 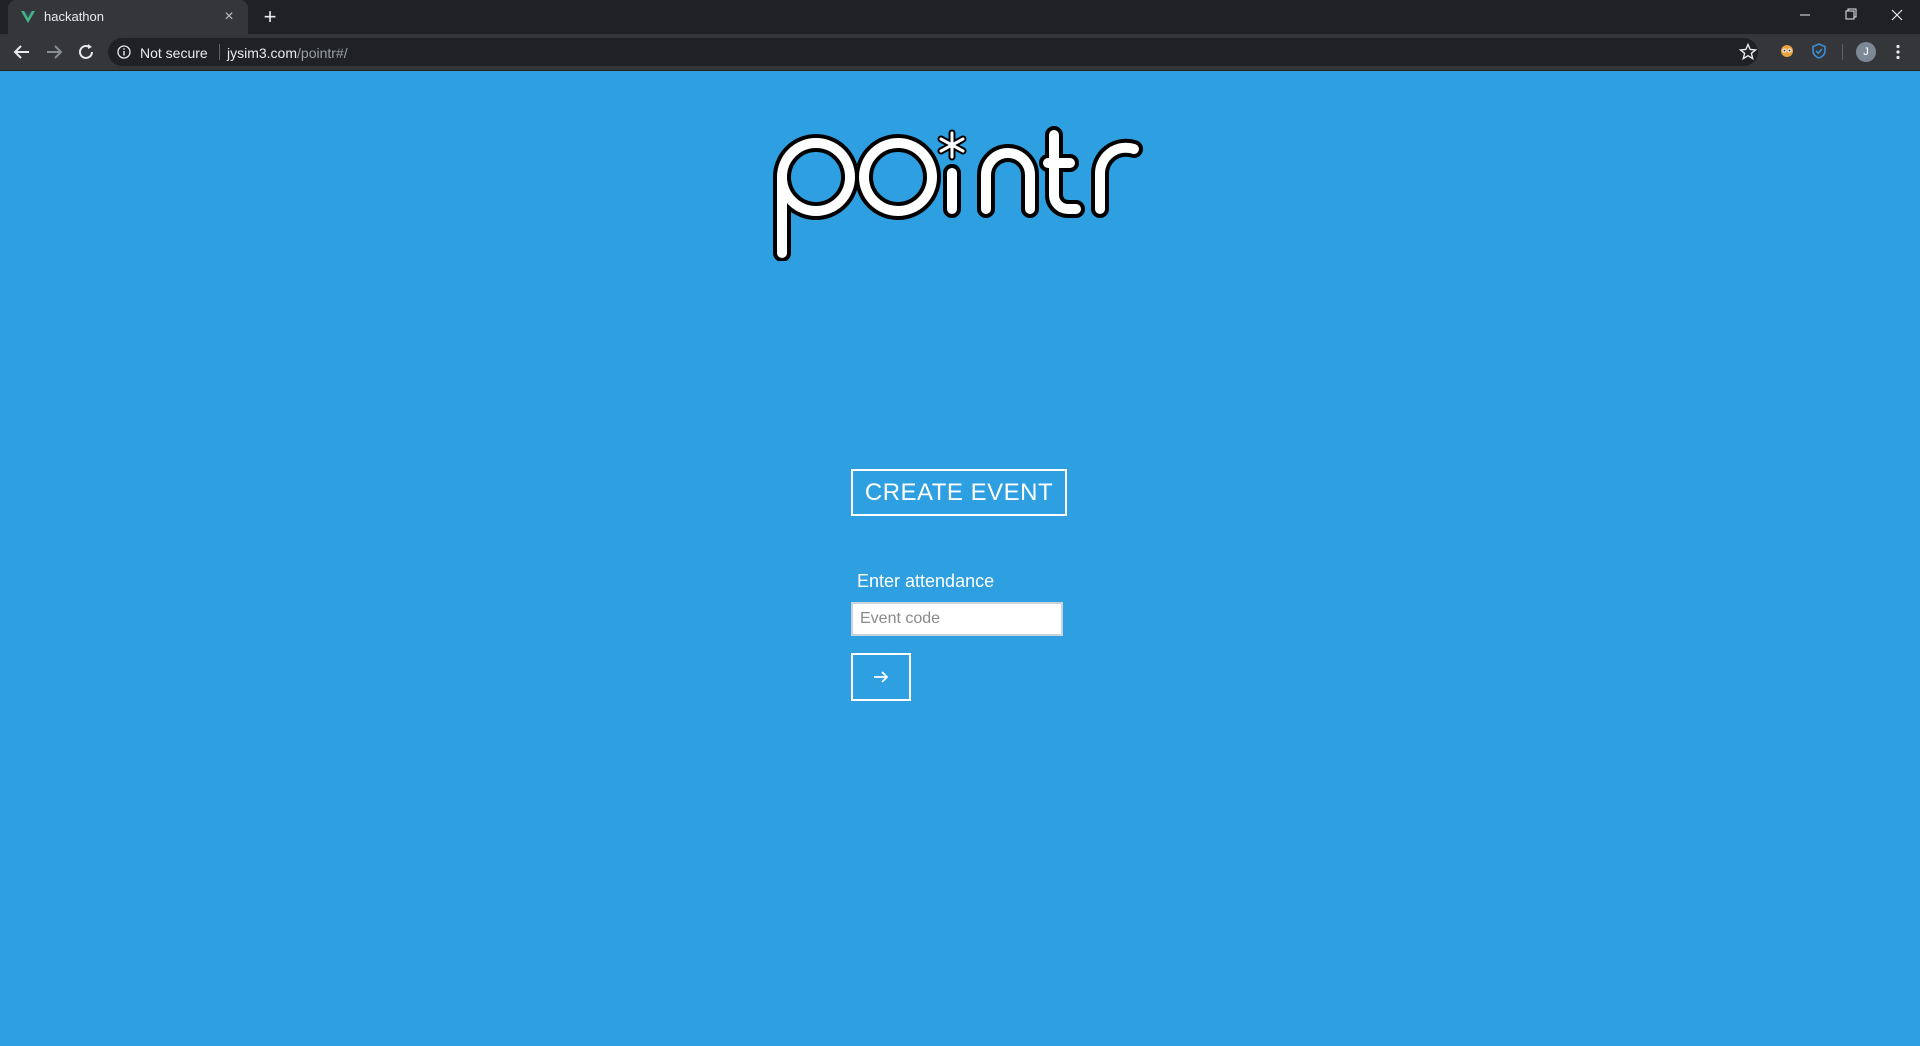 I want to click on url-text: jysim3.com/pointr#/, so click(x=287, y=53).